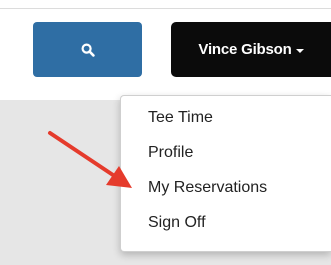 The image size is (331, 265). What do you see at coordinates (226, 159) in the screenshot?
I see `menu-item-profile: Profile` at bounding box center [226, 159].